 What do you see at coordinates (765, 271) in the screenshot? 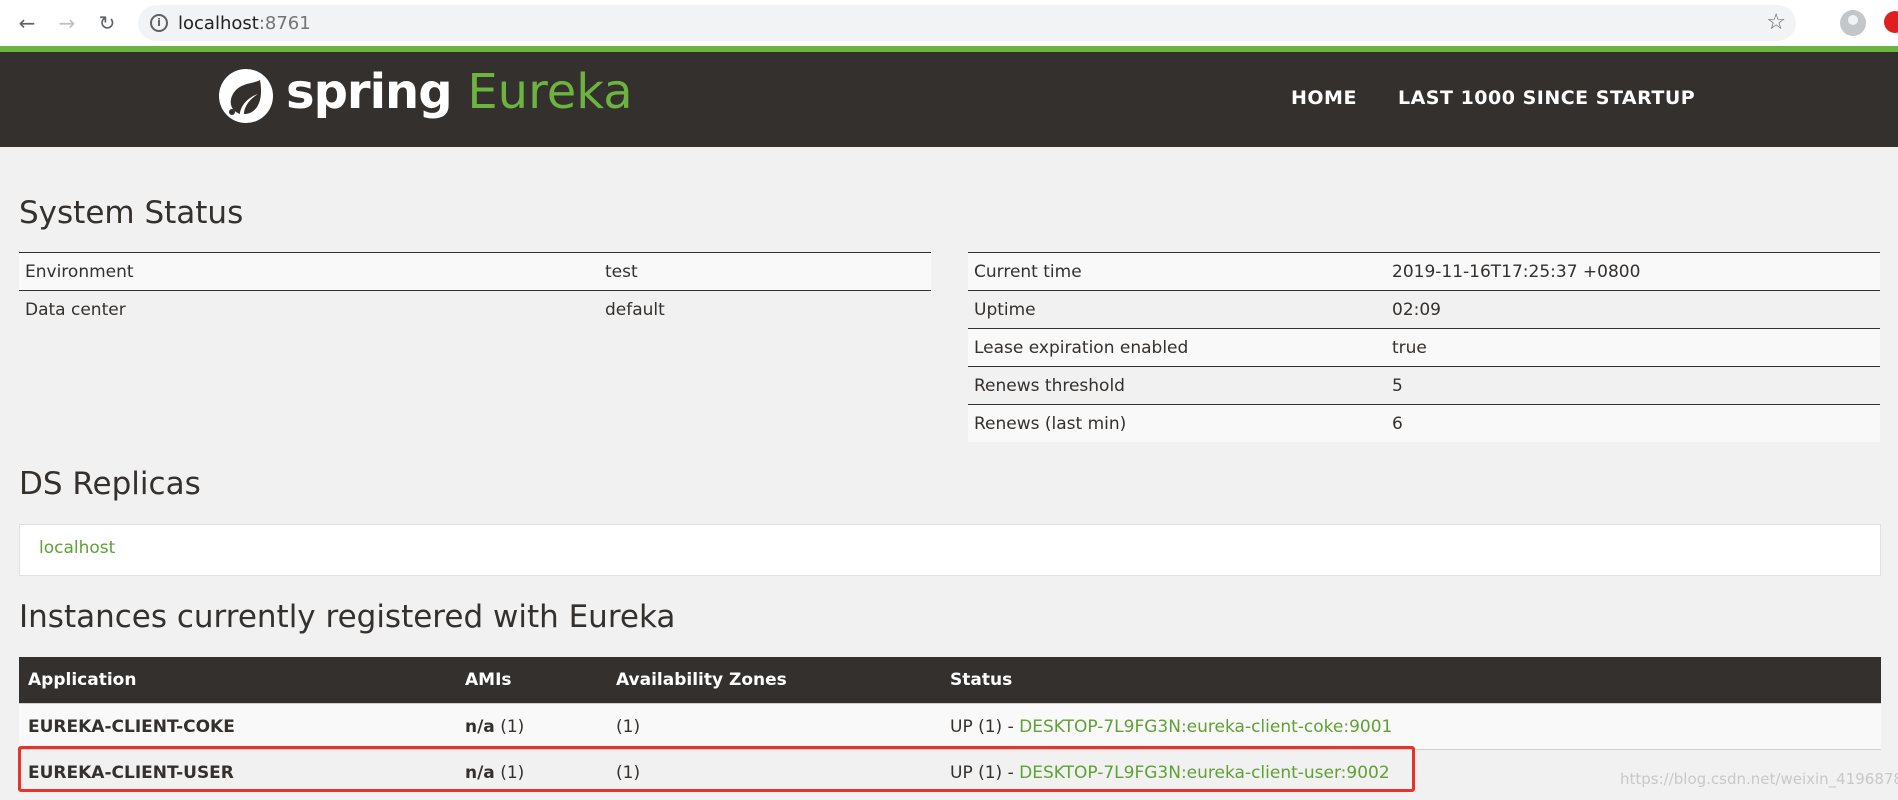
I see `env-value: test` at bounding box center [765, 271].